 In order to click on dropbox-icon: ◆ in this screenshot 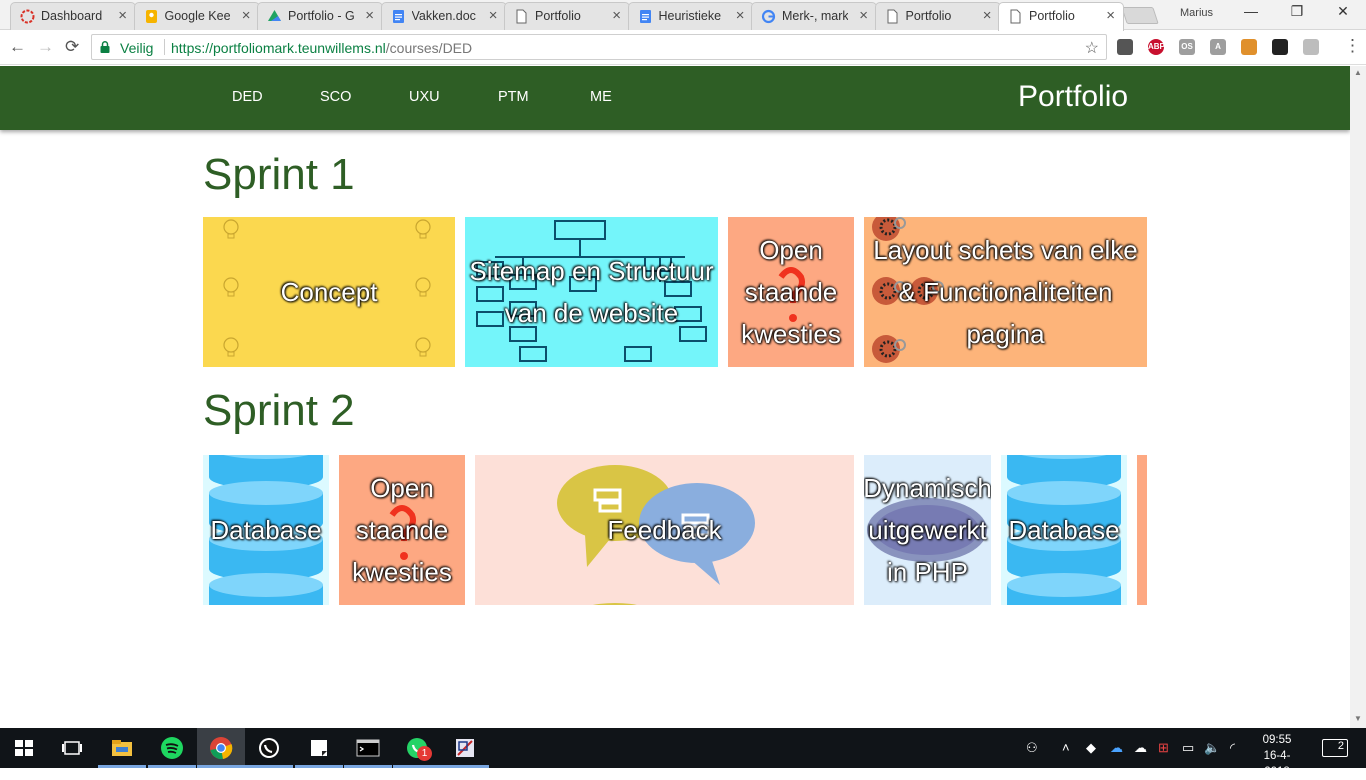, I will do `click(1091, 748)`.